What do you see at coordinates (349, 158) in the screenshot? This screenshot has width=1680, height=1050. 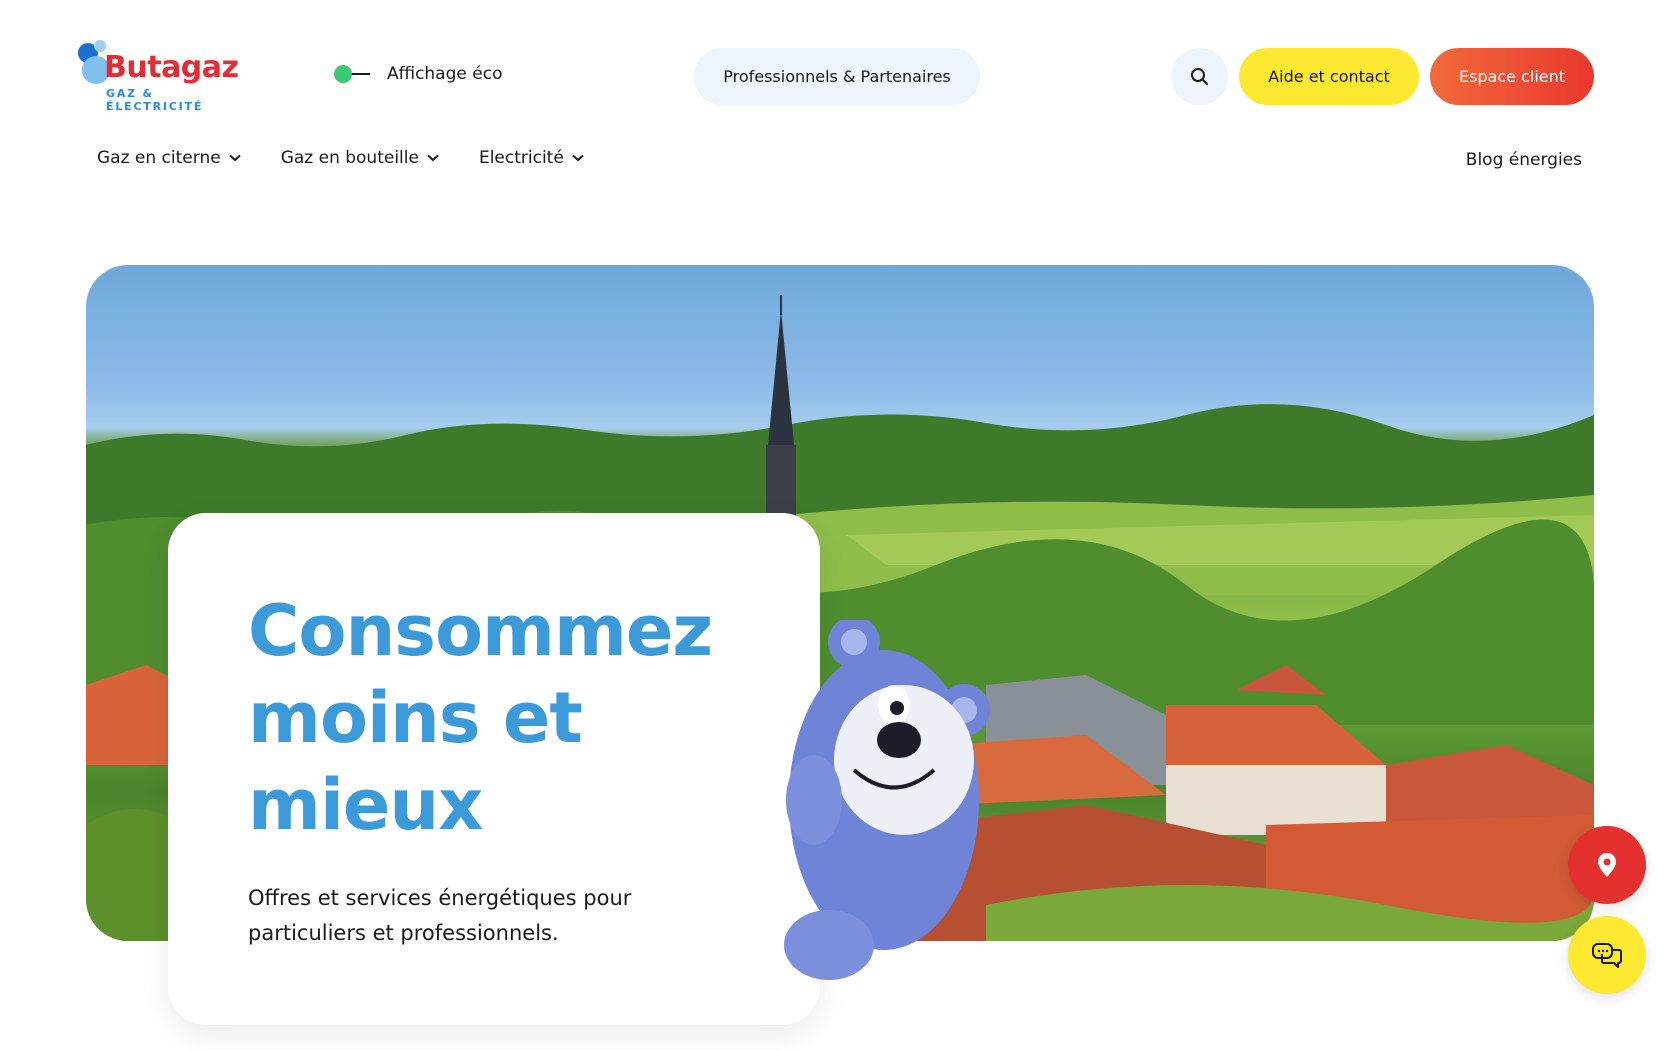 I see `nav-item-label: Gaz en bouteille` at bounding box center [349, 158].